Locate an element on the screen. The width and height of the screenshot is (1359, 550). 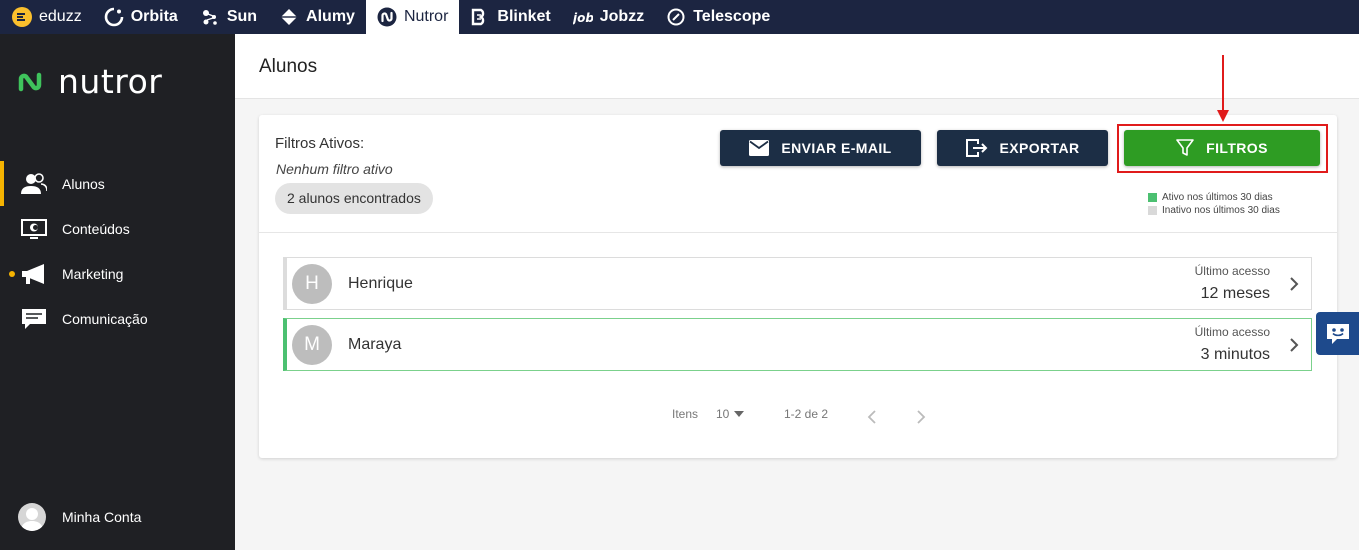
export-button: EXPORTAR is located at coordinates (1022, 148).